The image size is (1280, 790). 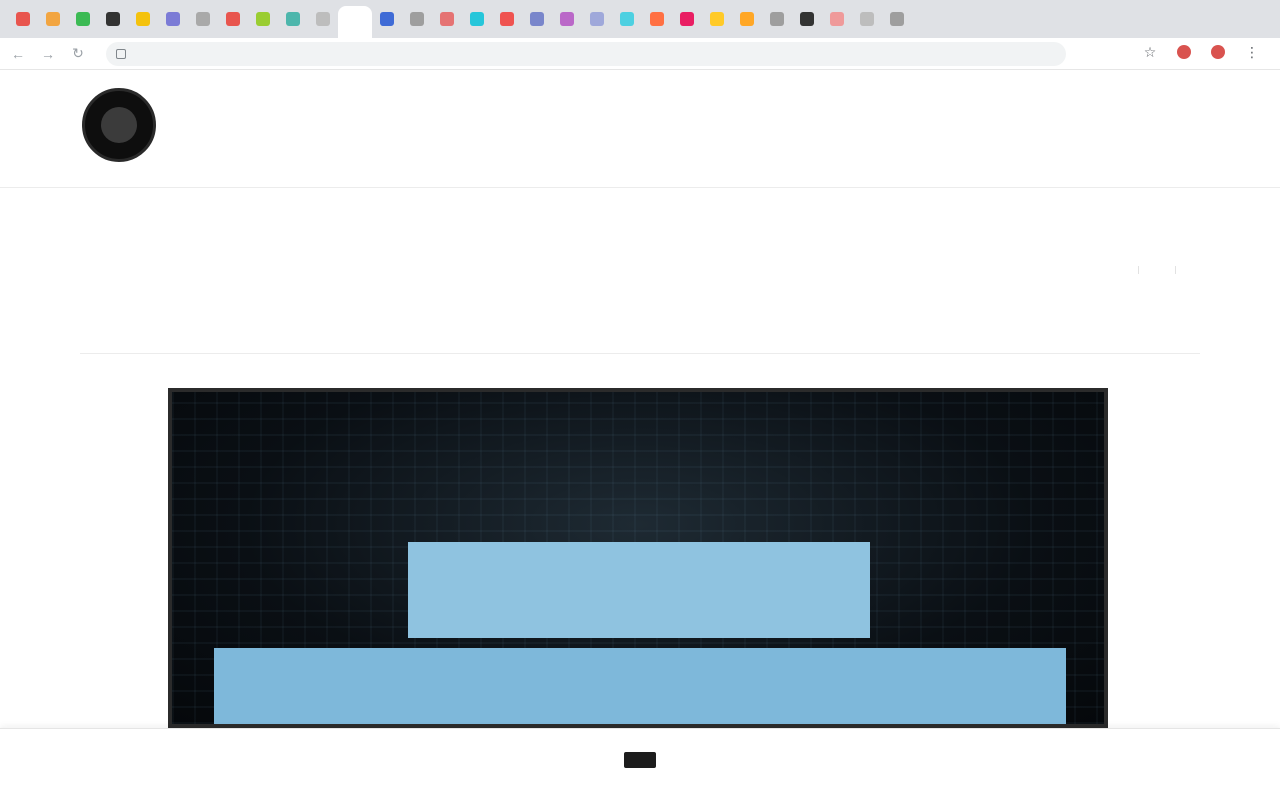 I want to click on browser-toolbar: ← → ↻ ☆ ⋮, so click(x=640, y=54).